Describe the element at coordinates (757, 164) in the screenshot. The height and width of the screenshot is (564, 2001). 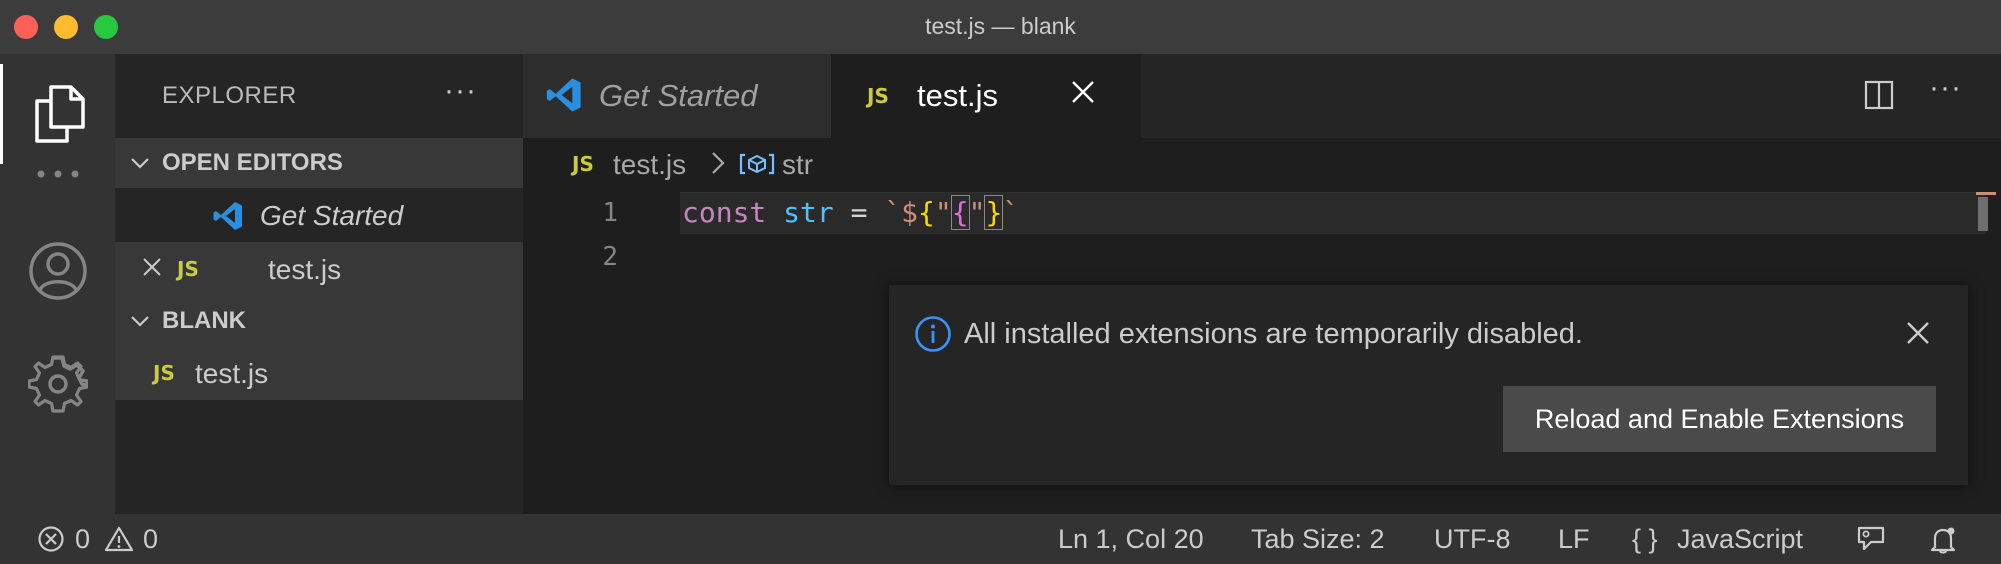
I see `variable-symbol-icon` at that location.